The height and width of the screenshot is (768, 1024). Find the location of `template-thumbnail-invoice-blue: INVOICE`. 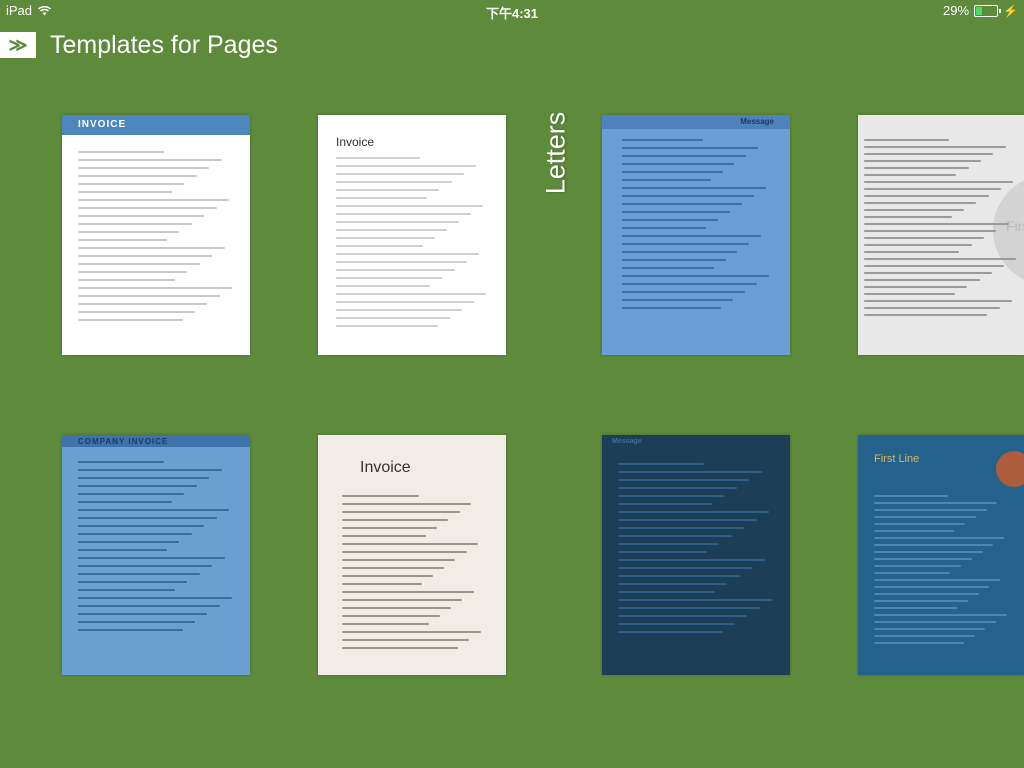

template-thumbnail-invoice-blue: INVOICE is located at coordinates (156, 235).